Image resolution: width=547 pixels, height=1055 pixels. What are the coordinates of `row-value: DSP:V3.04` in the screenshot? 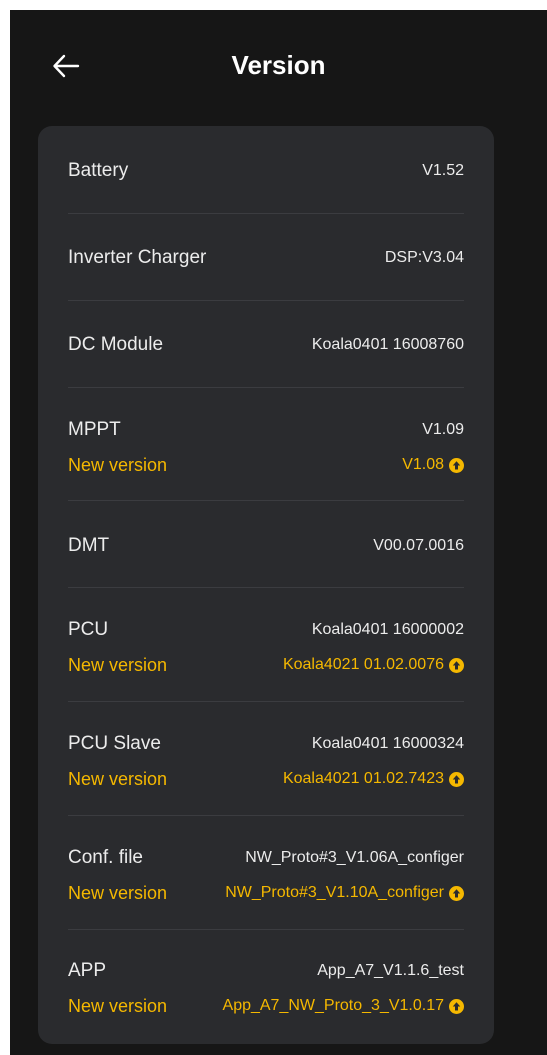 It's located at (424, 257).